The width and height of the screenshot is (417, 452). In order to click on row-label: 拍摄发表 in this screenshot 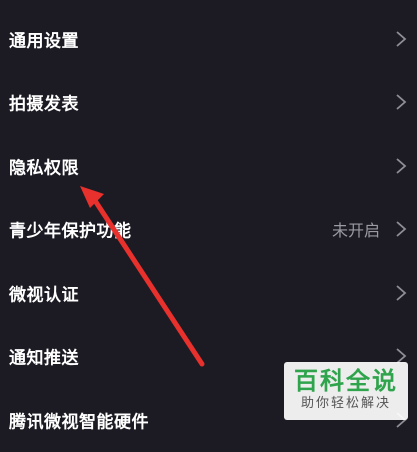, I will do `click(44, 104)`.